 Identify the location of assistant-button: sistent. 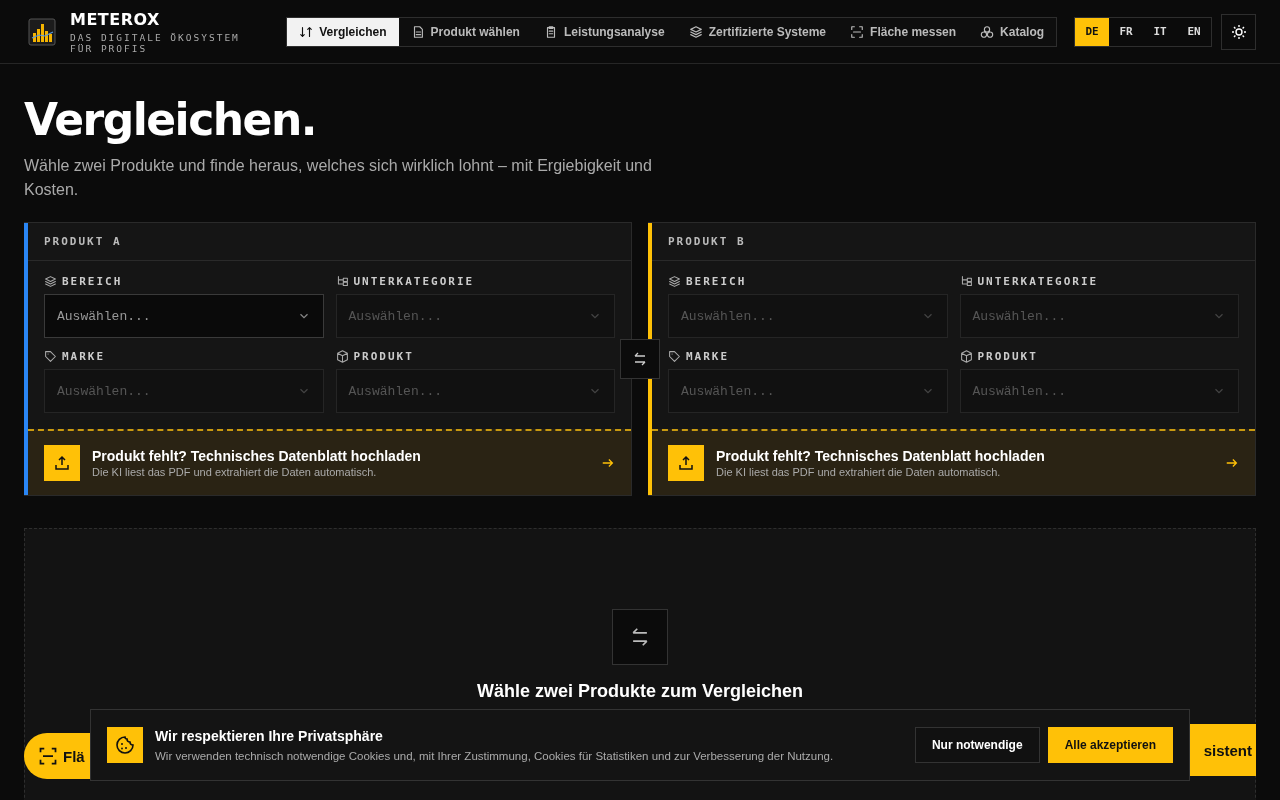
(1223, 750).